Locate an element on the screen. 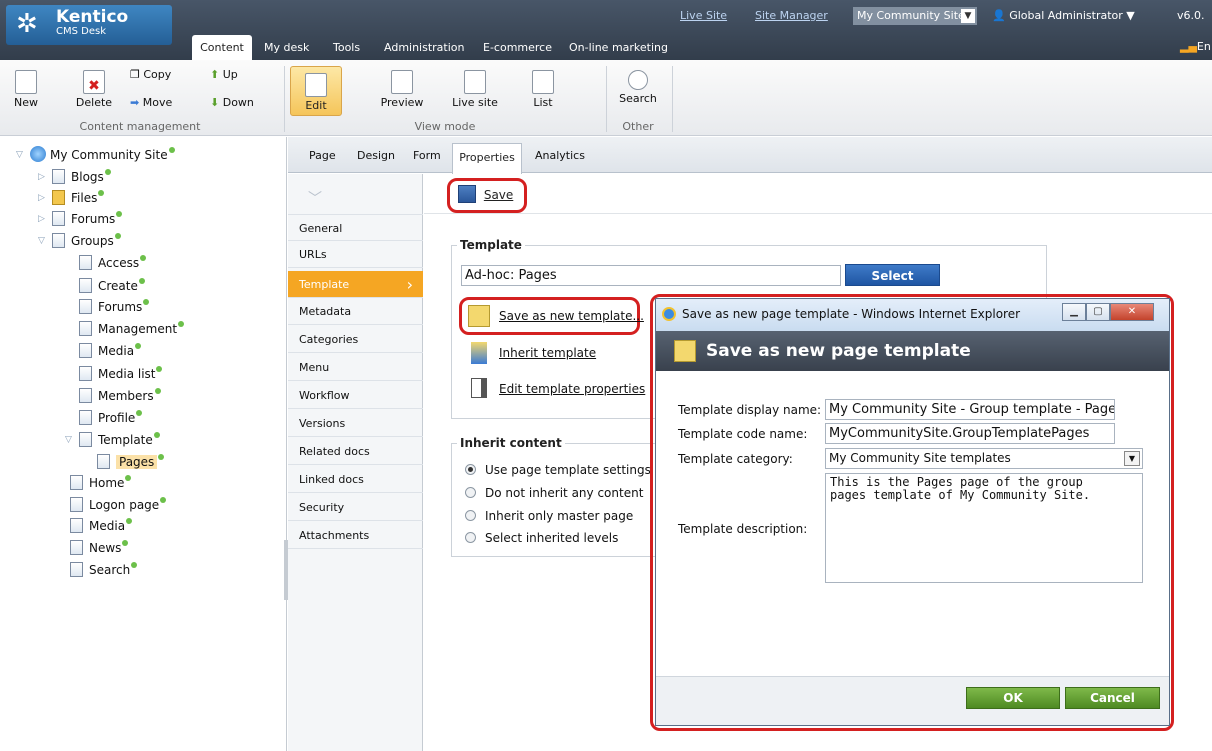 This screenshot has width=1212, height=751. tree-node-label: Files is located at coordinates (84, 198).